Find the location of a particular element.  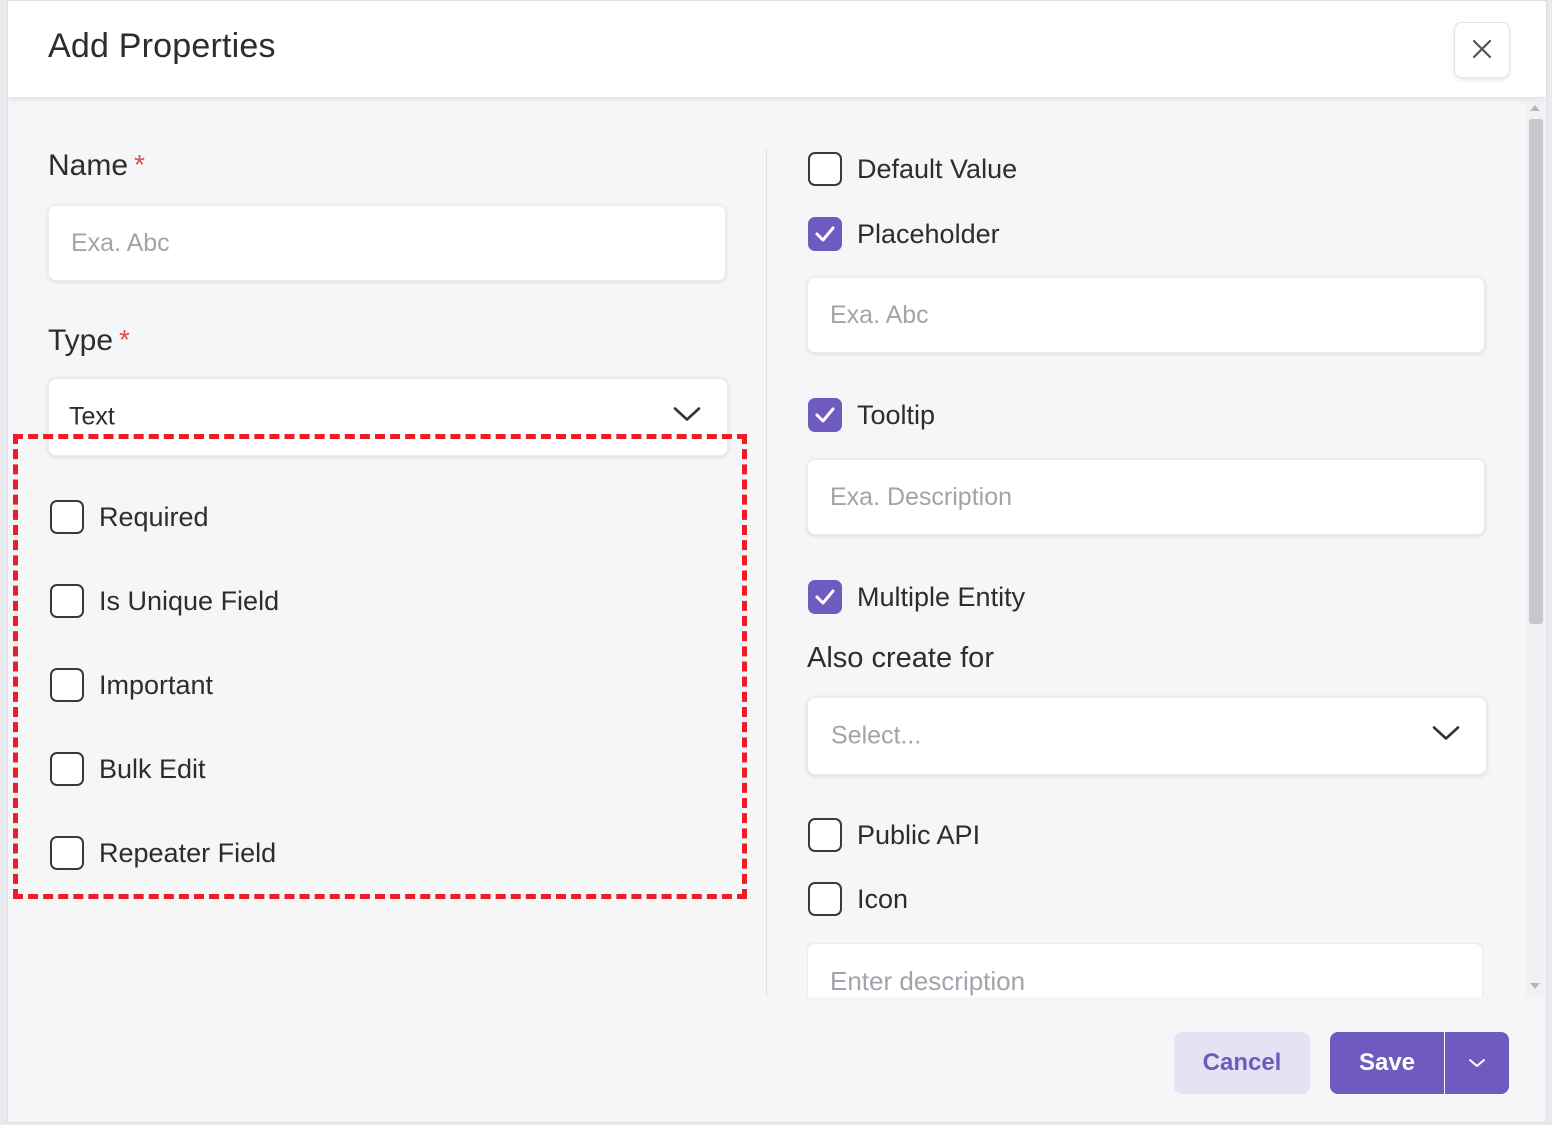

unique-field-checkbox-label: Is Unique Field is located at coordinates (189, 600).